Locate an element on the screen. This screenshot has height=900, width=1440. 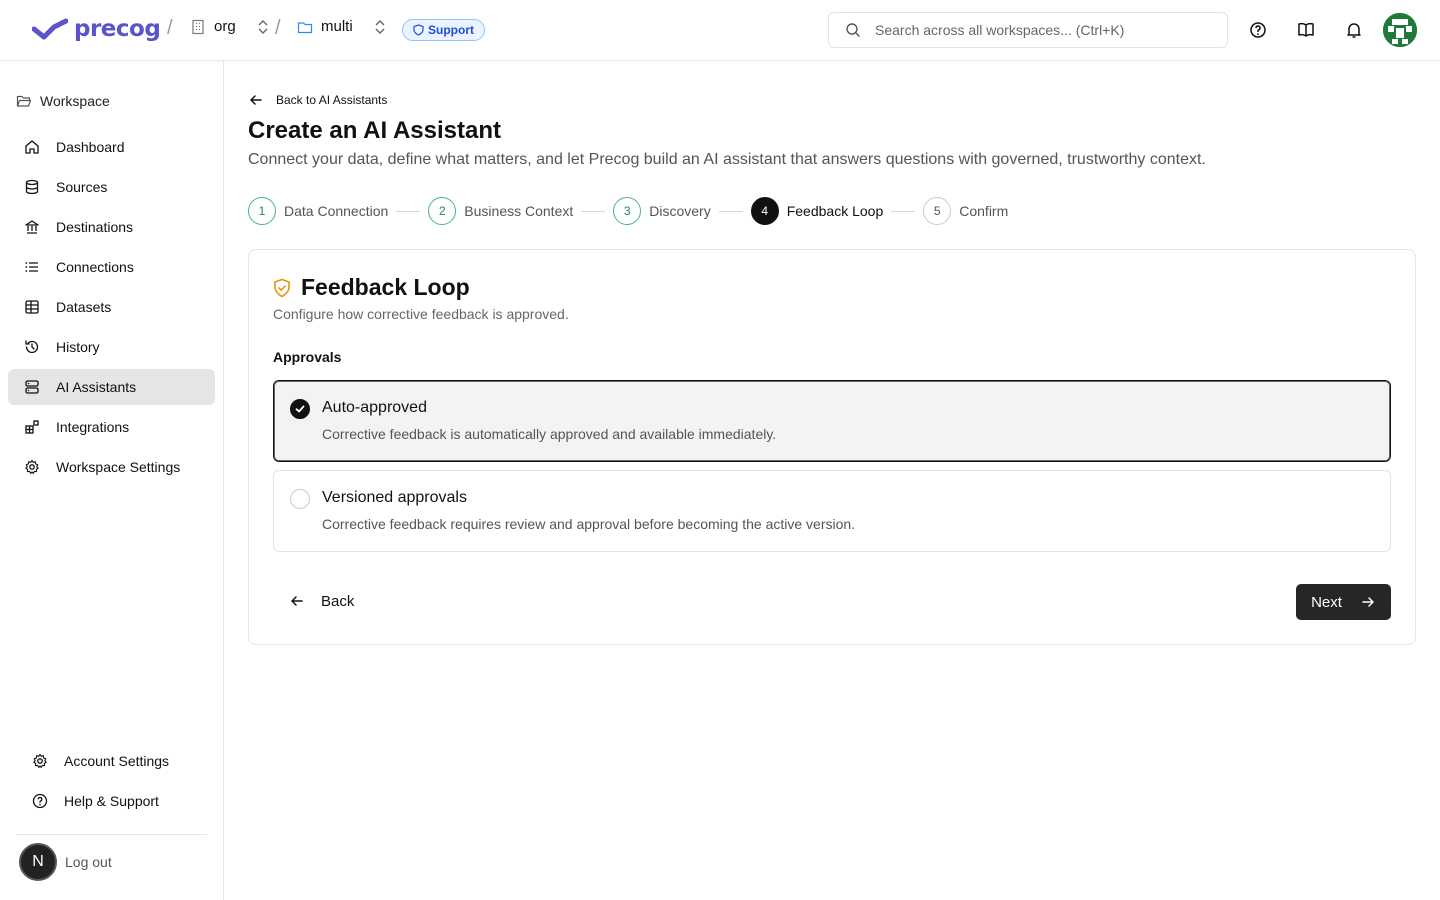
sidebar-item-workspace-settings: Workspace Settings is located at coordinates (111, 467).